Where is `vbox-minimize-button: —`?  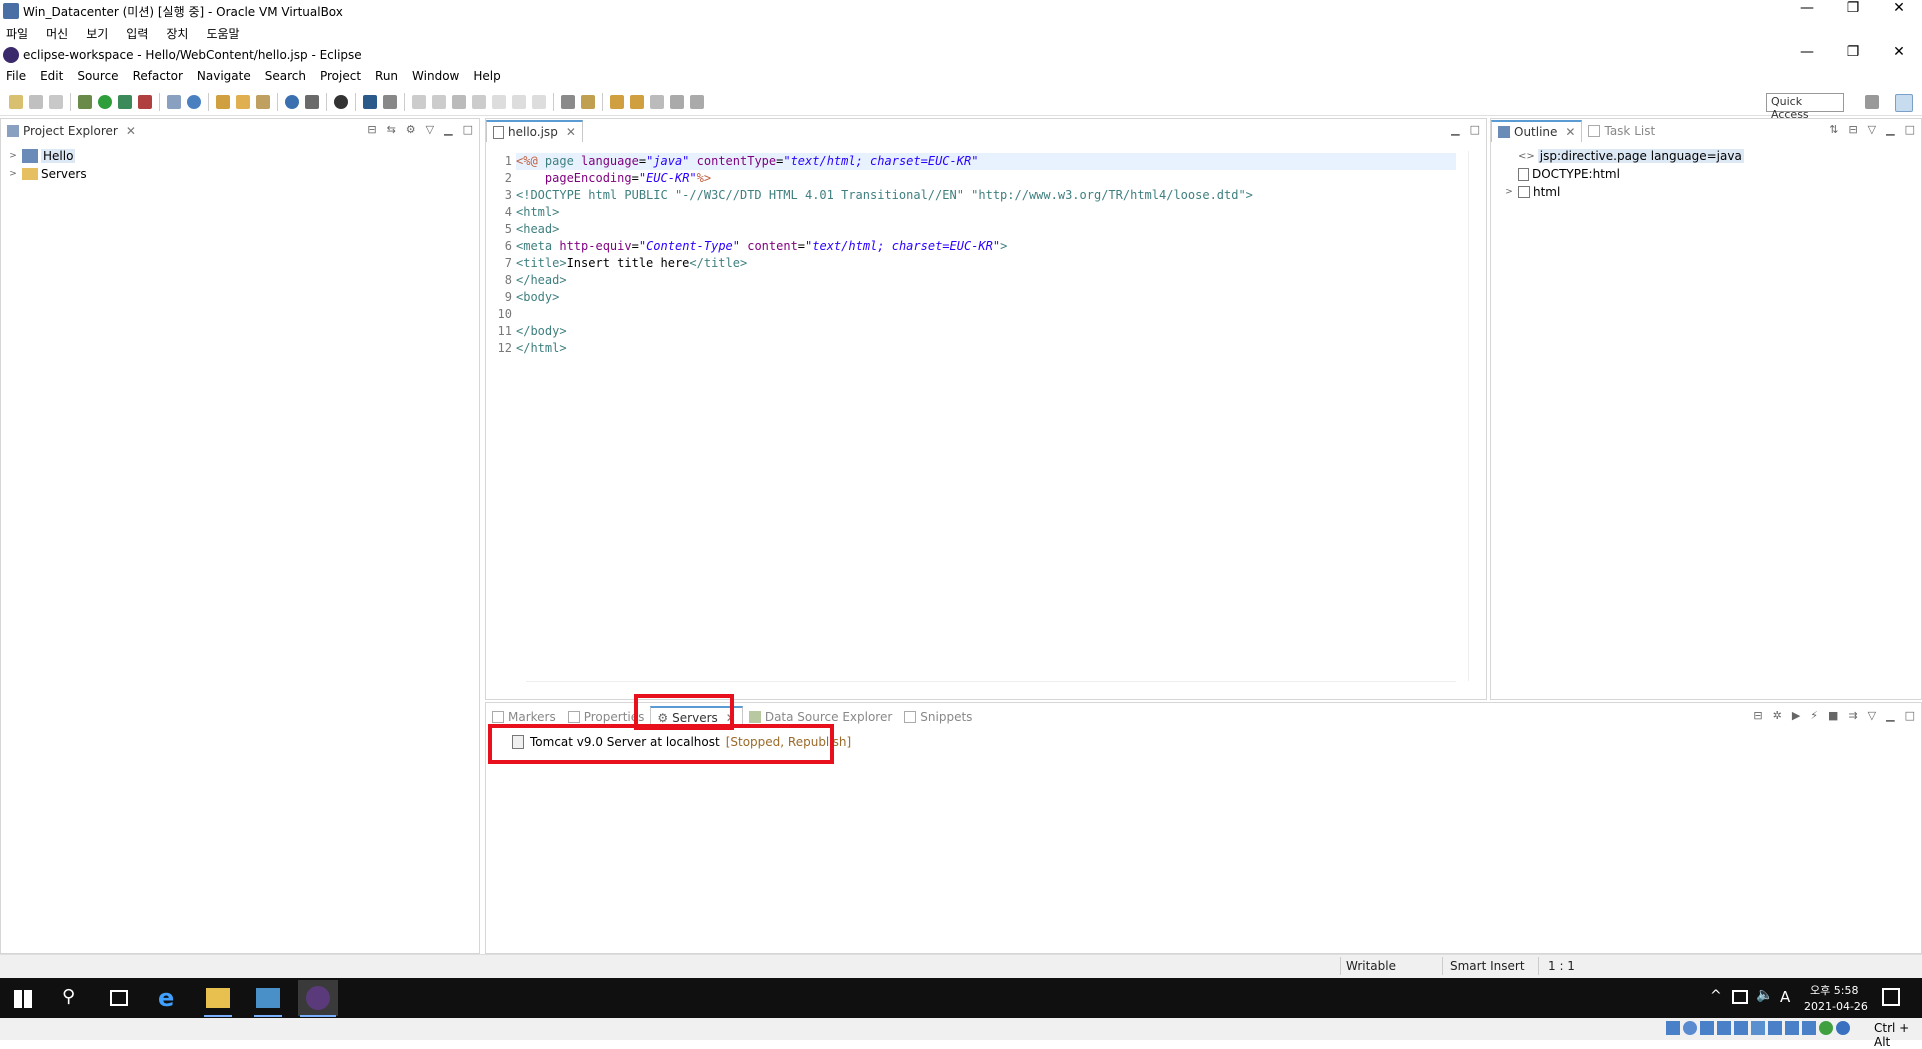 vbox-minimize-button: — is located at coordinates (1807, 8).